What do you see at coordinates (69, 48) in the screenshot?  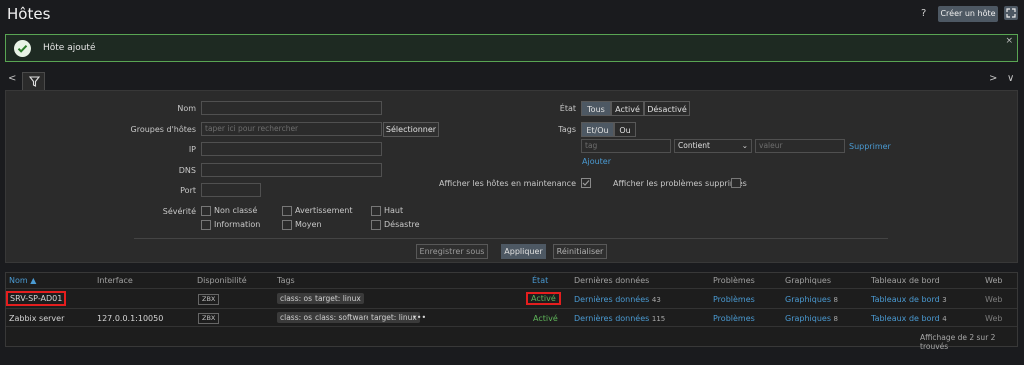 I see `message-text: Hôte ajouté` at bounding box center [69, 48].